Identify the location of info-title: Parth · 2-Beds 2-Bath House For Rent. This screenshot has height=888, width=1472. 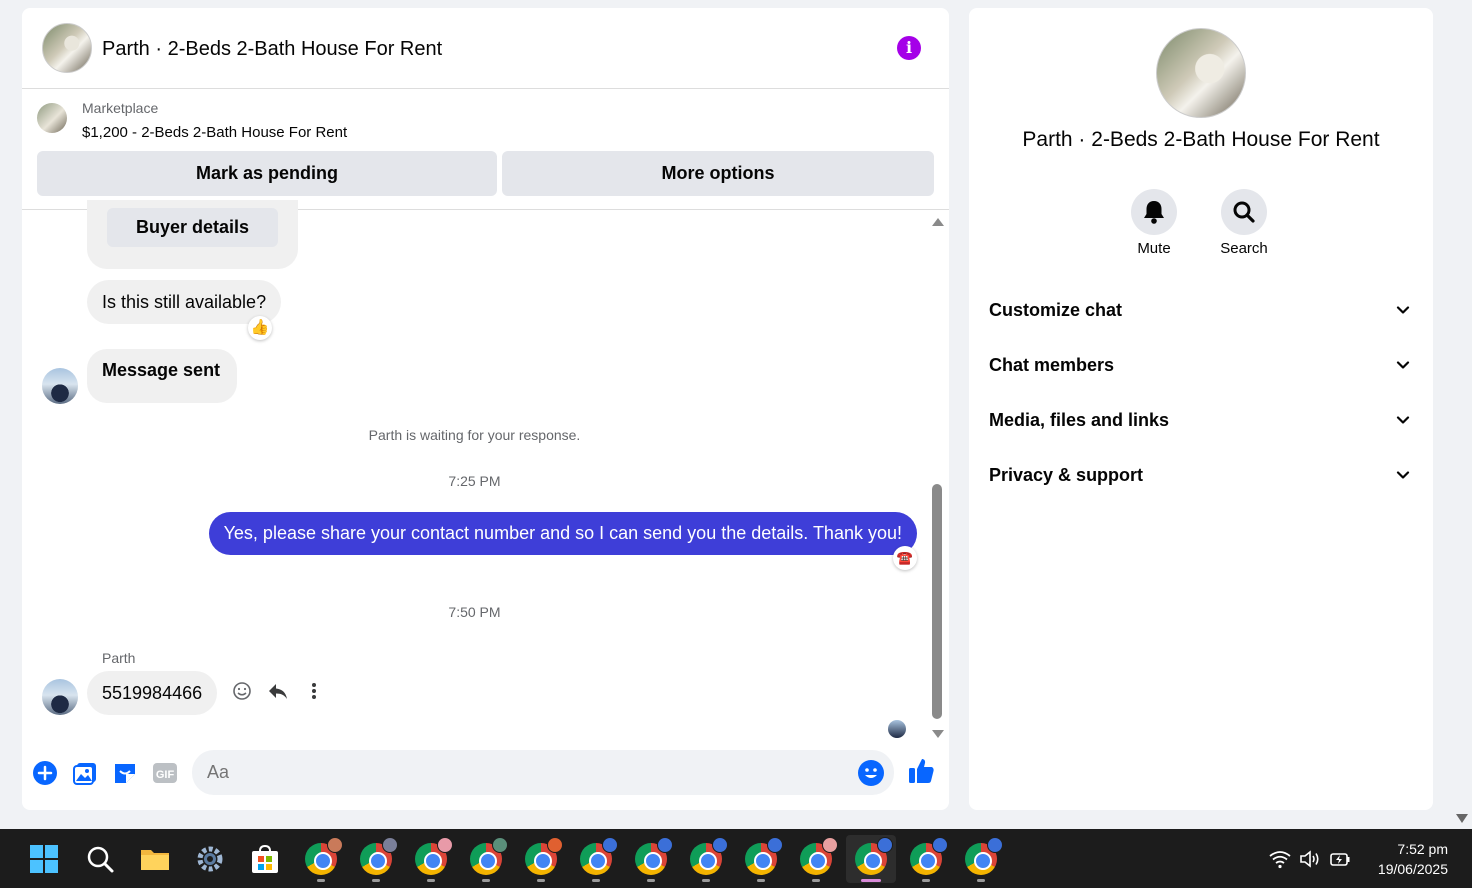
(1201, 139).